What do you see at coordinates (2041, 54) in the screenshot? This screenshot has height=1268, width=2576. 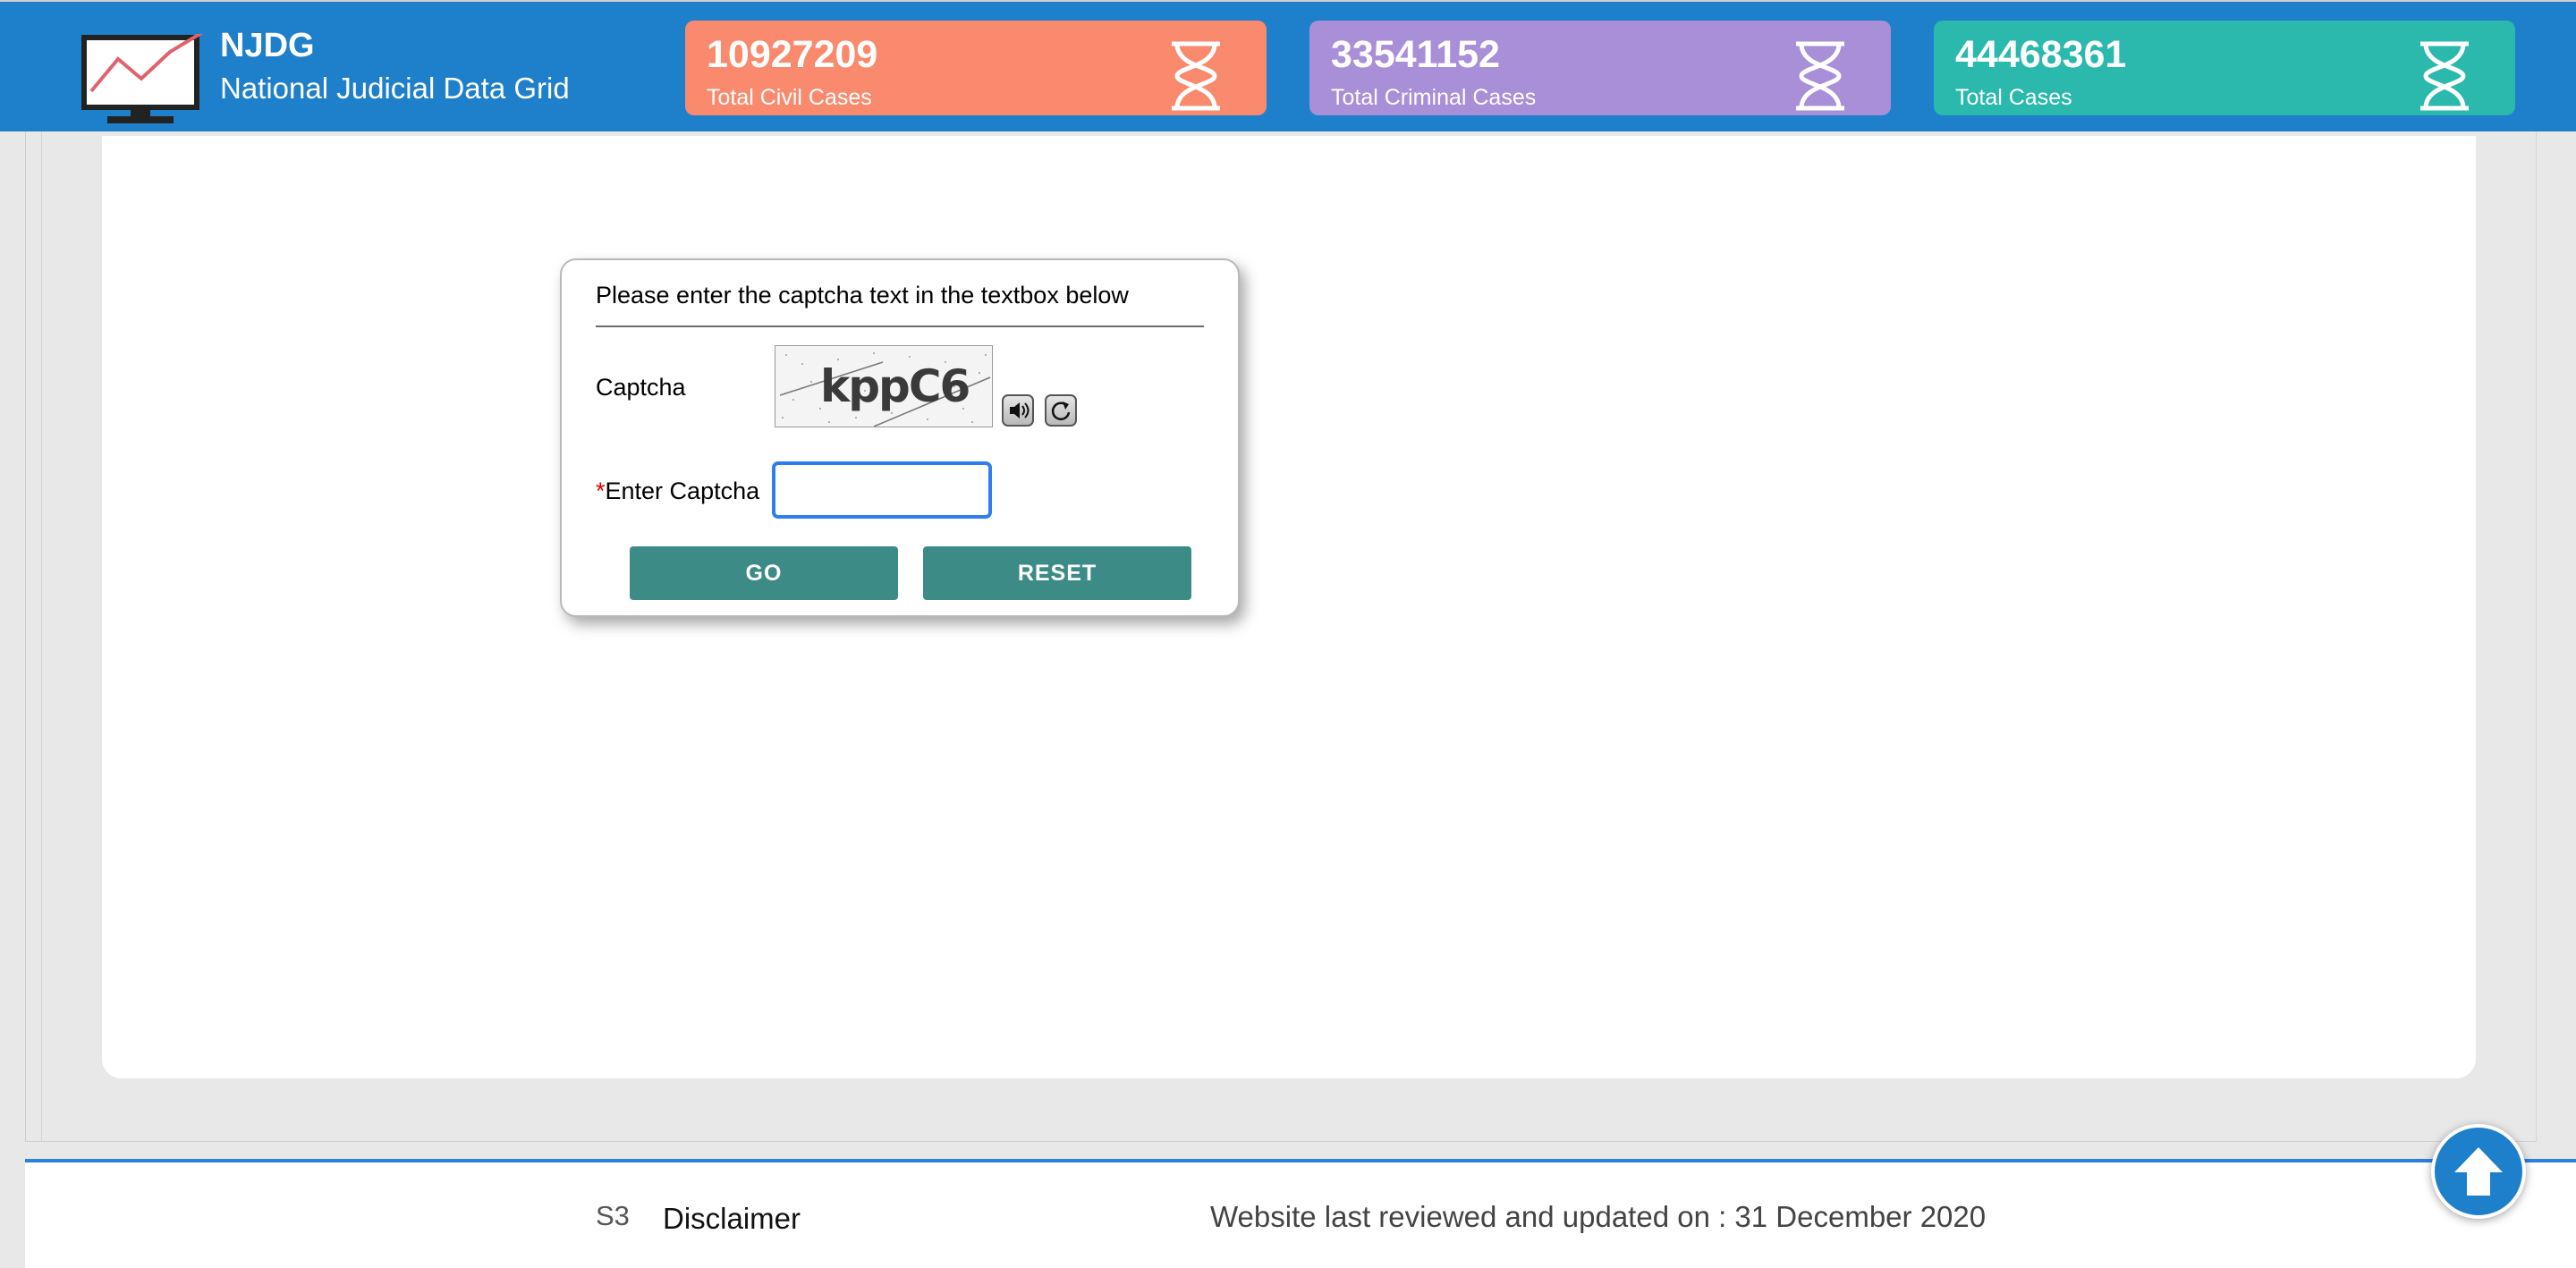 I see `stat-value: 44468361` at bounding box center [2041, 54].